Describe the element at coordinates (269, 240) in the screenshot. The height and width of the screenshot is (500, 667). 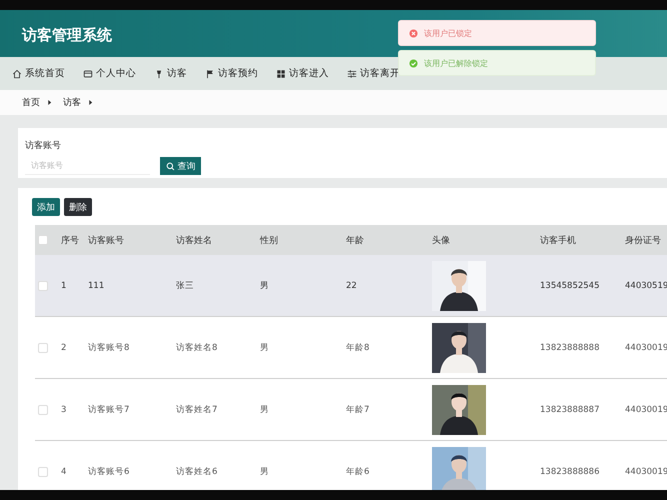
I see `column-header: 性别` at that location.